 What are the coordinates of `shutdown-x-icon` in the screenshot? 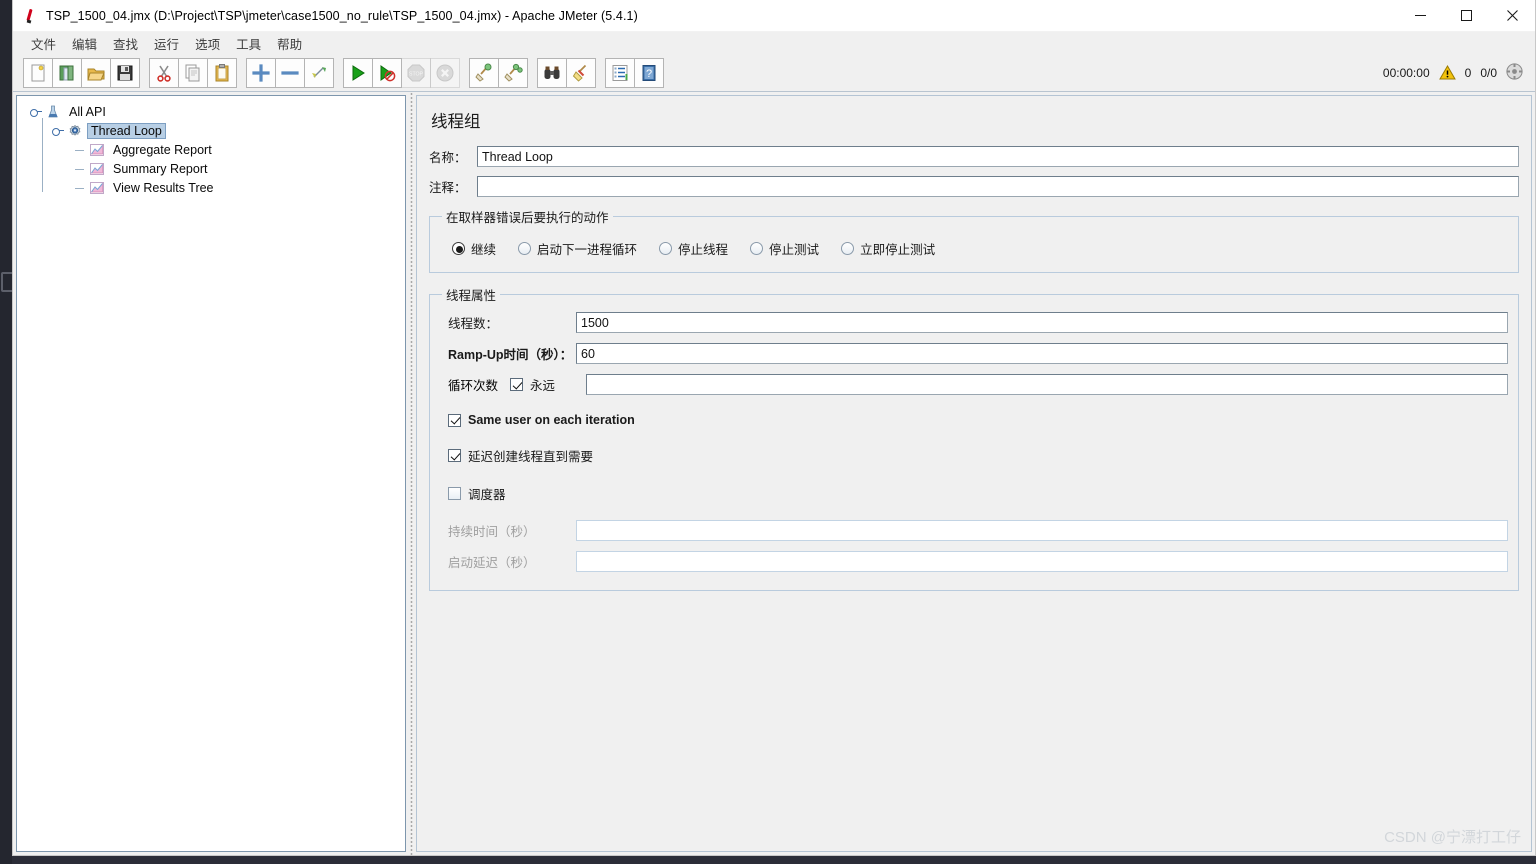 It's located at (445, 72).